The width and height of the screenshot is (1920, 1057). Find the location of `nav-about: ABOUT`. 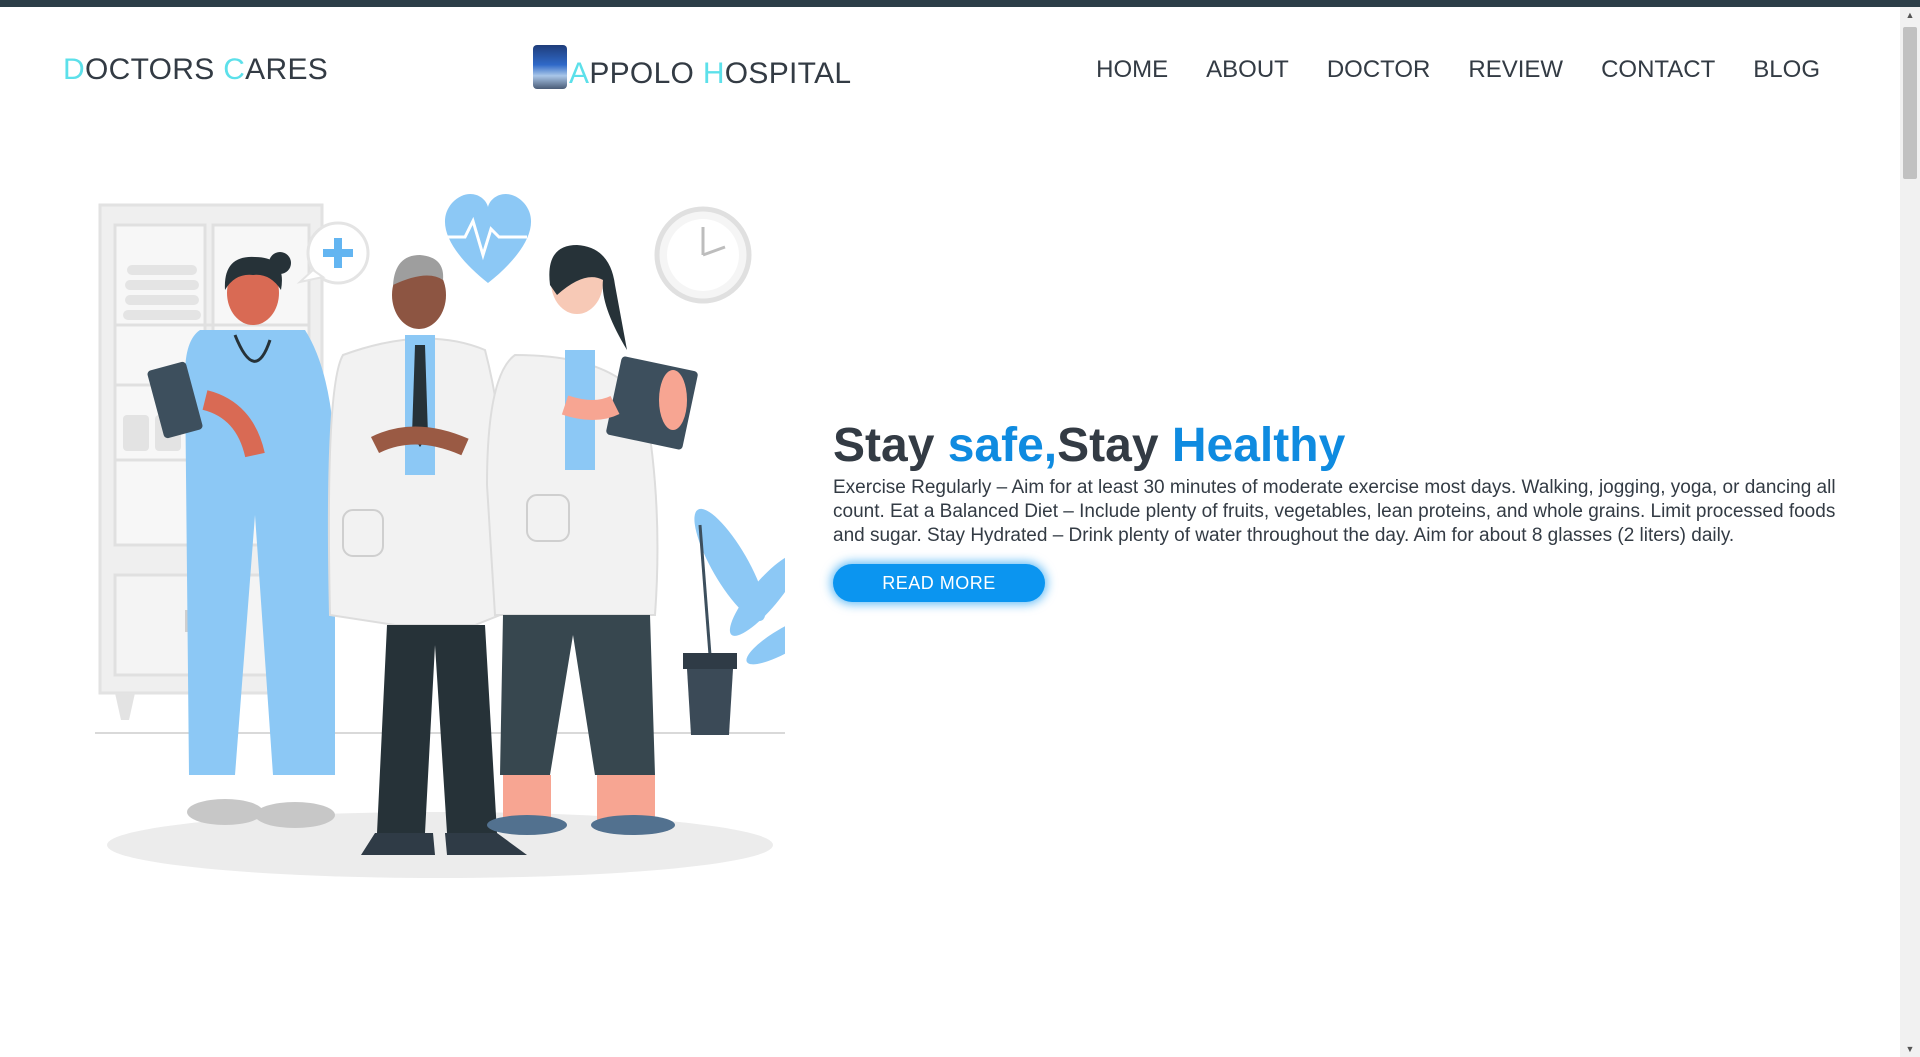

nav-about: ABOUT is located at coordinates (1247, 70).